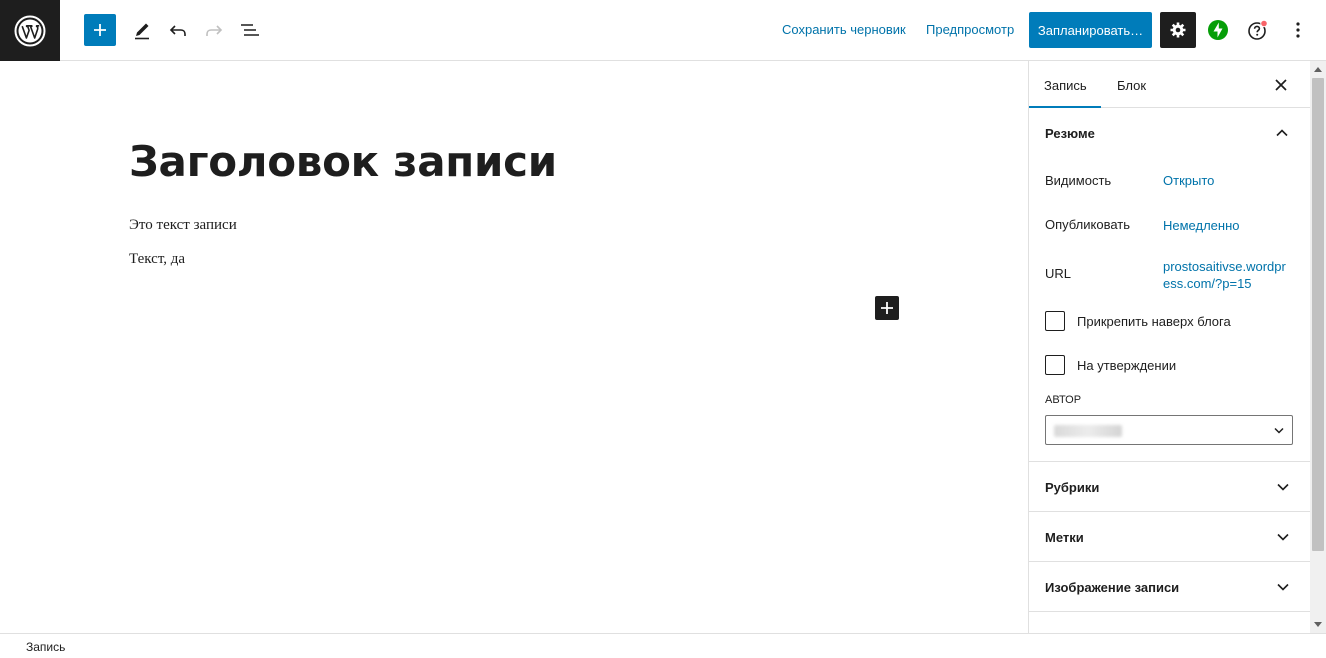 Image resolution: width=1326 pixels, height=658 pixels. I want to click on pending-review-checkbox, so click(1055, 365).